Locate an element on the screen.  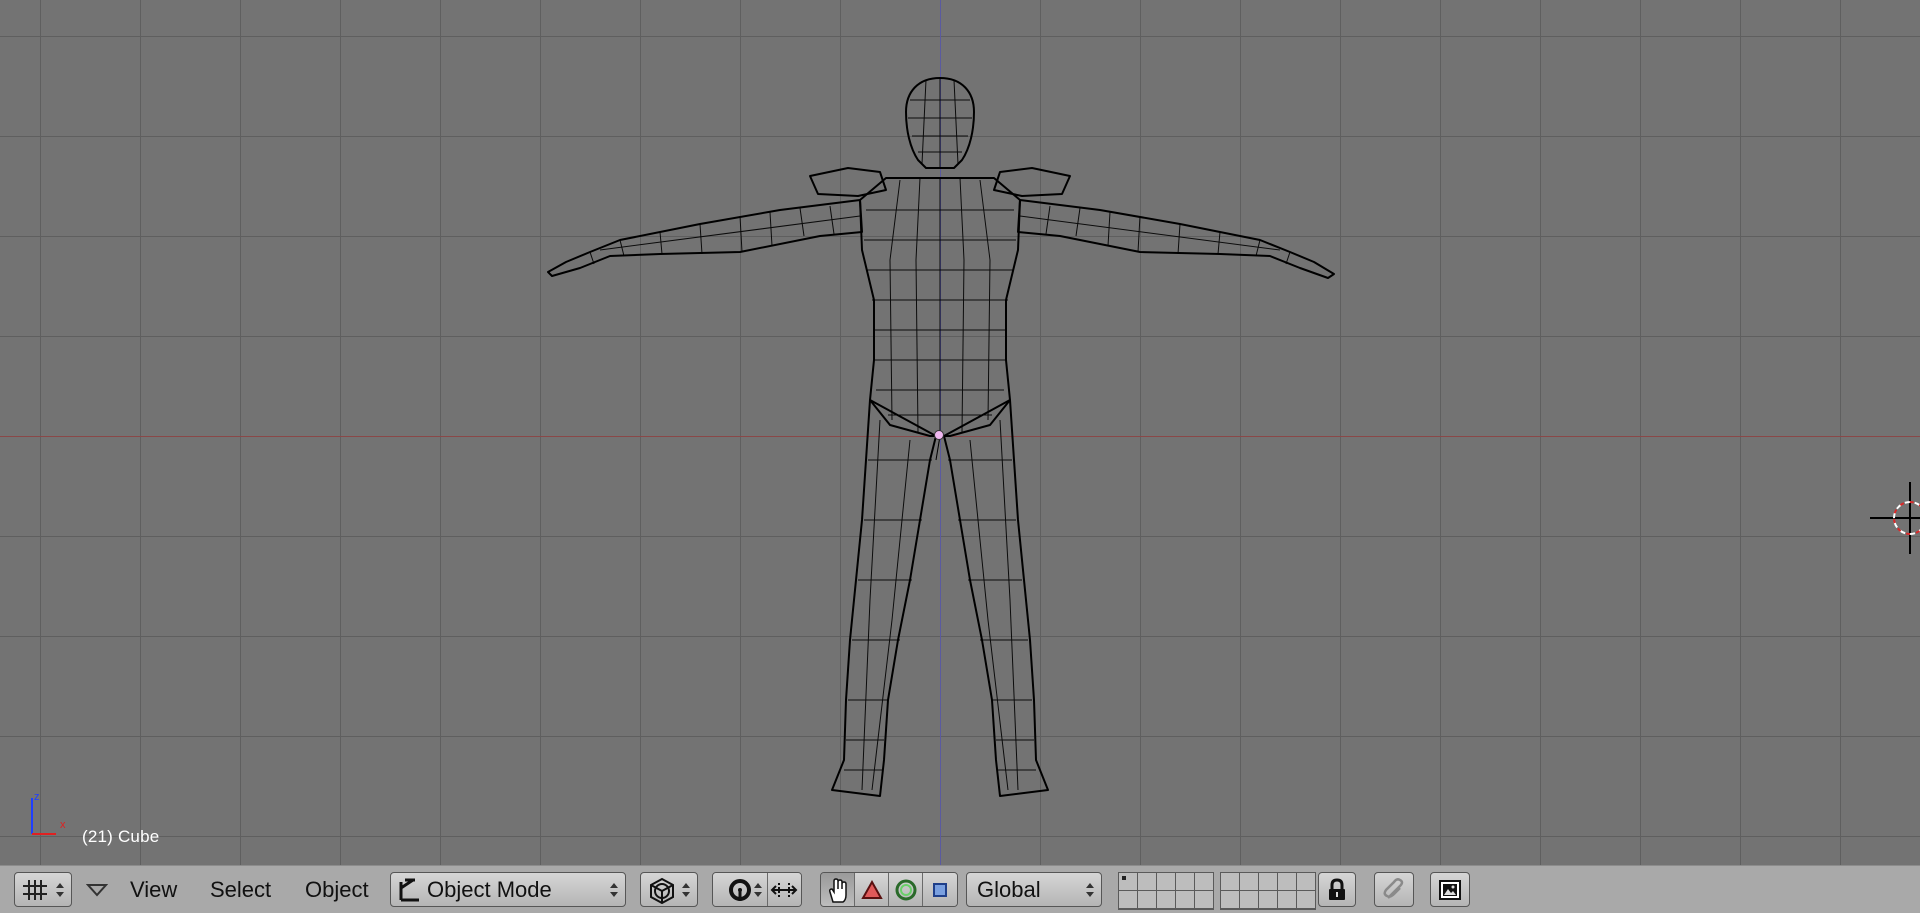
3d-cursor-icon is located at coordinates (1895, 518).